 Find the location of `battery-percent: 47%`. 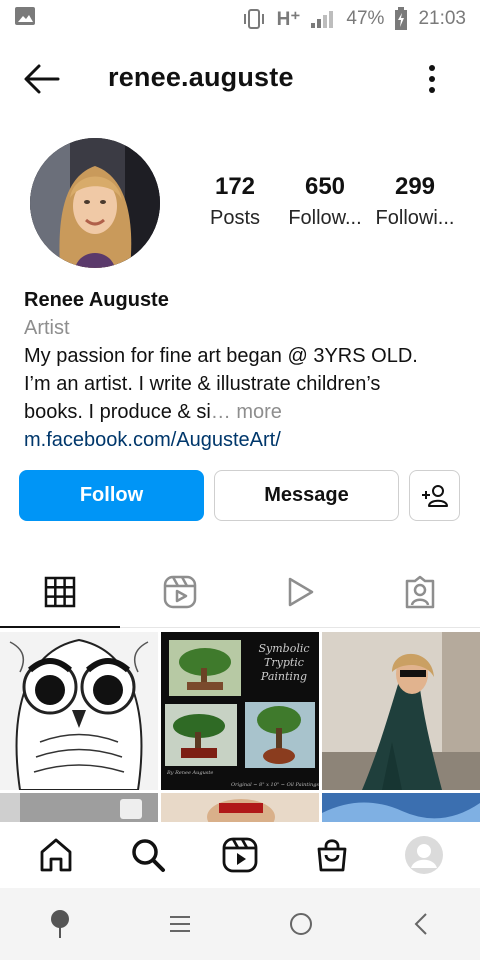

battery-percent: 47% is located at coordinates (365, 18).